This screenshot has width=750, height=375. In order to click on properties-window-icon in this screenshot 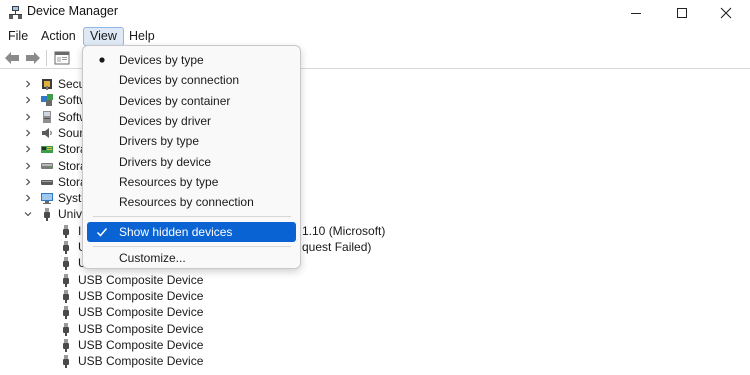, I will do `click(62, 58)`.